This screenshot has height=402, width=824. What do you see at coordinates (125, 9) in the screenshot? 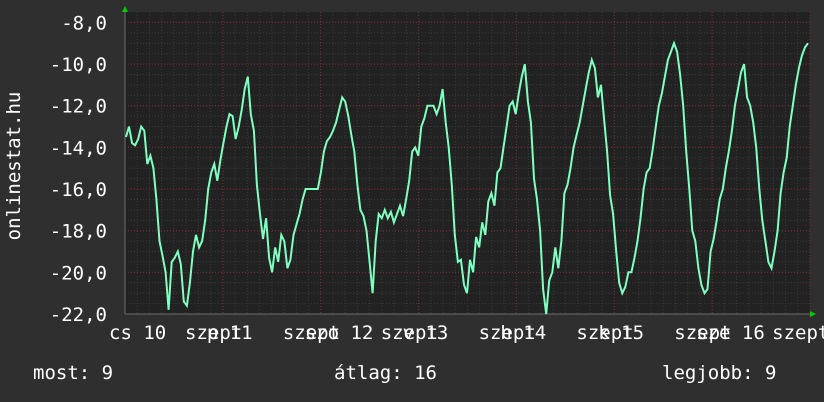
I see `y-axis-arrow-icon` at bounding box center [125, 9].